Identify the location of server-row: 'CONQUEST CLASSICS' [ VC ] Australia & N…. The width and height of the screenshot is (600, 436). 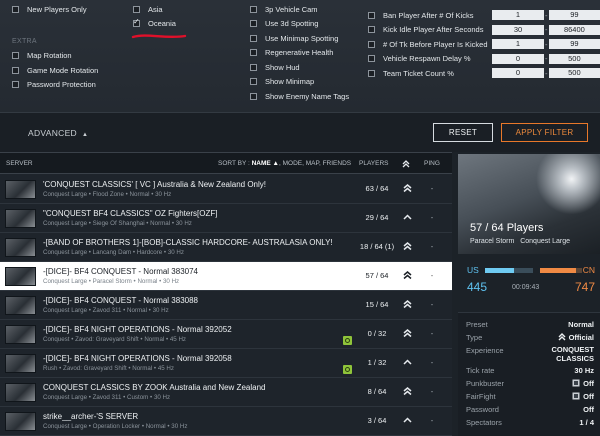
(226, 189).